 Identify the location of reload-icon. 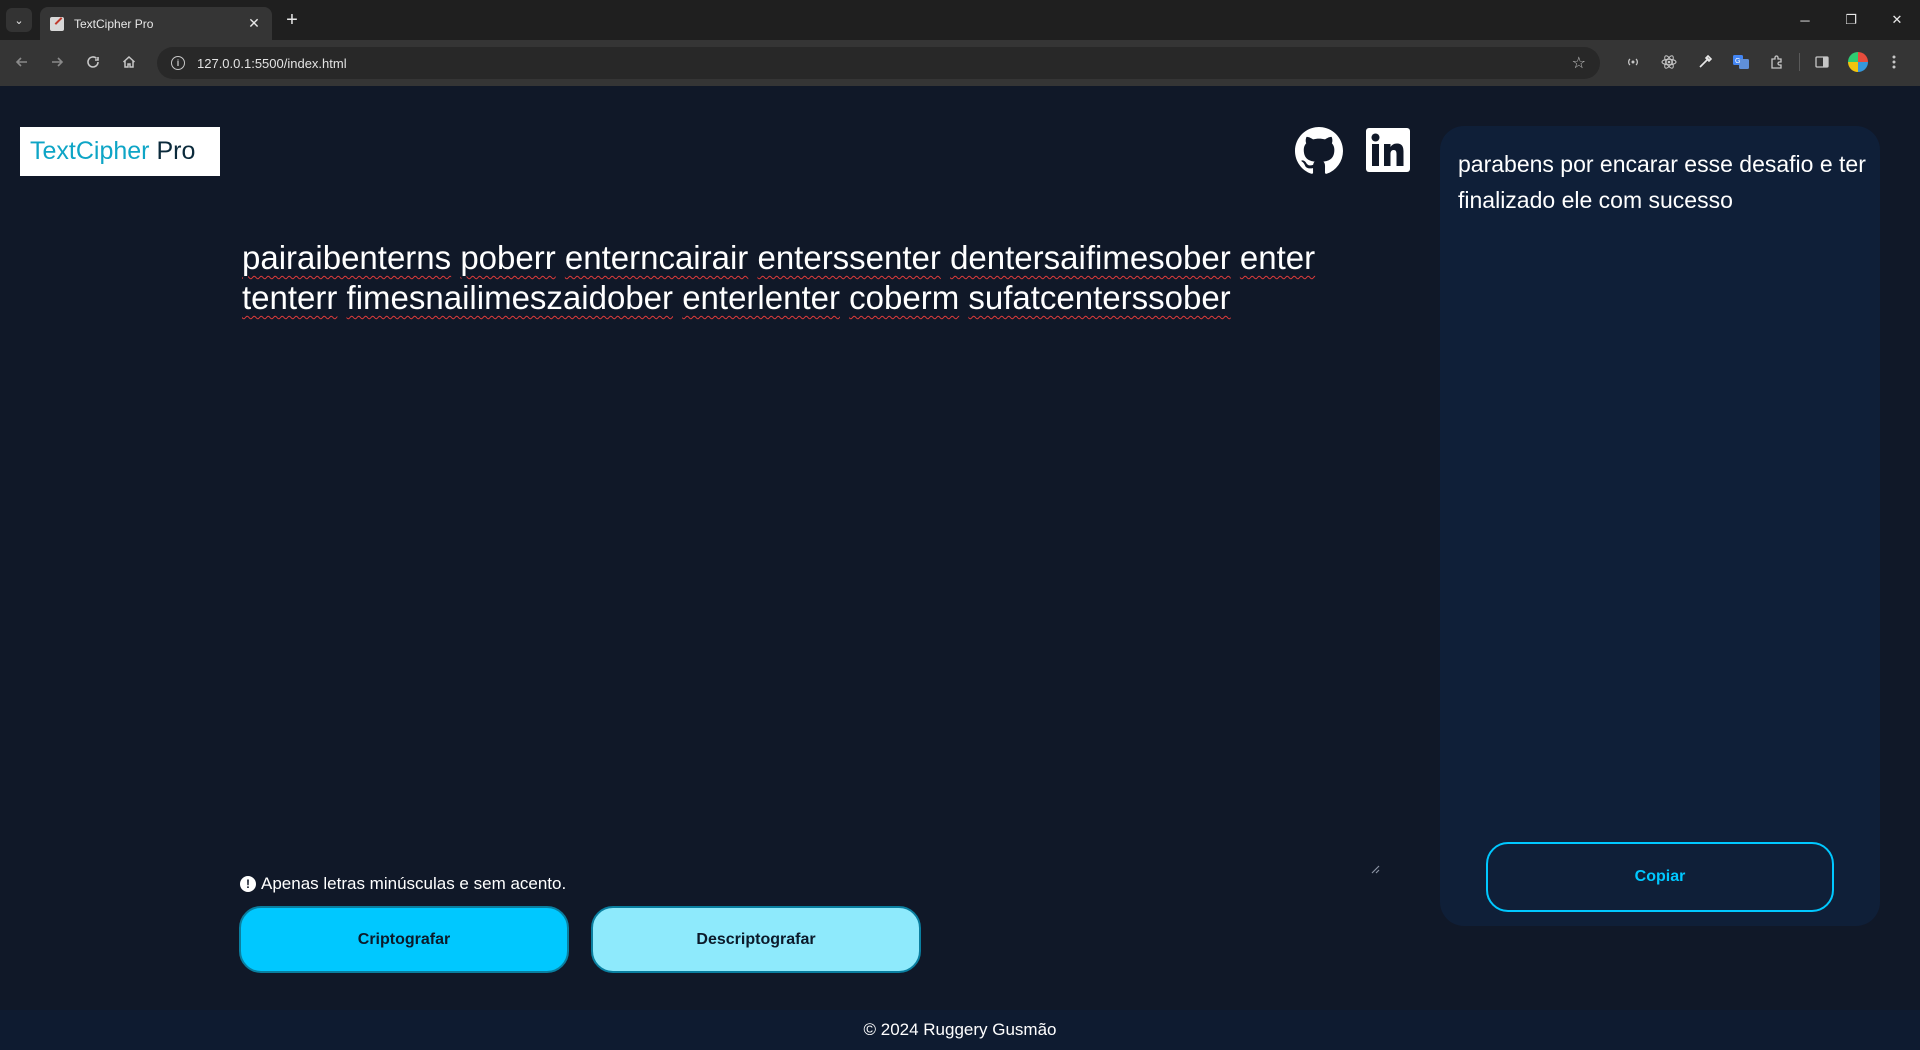
(93, 62).